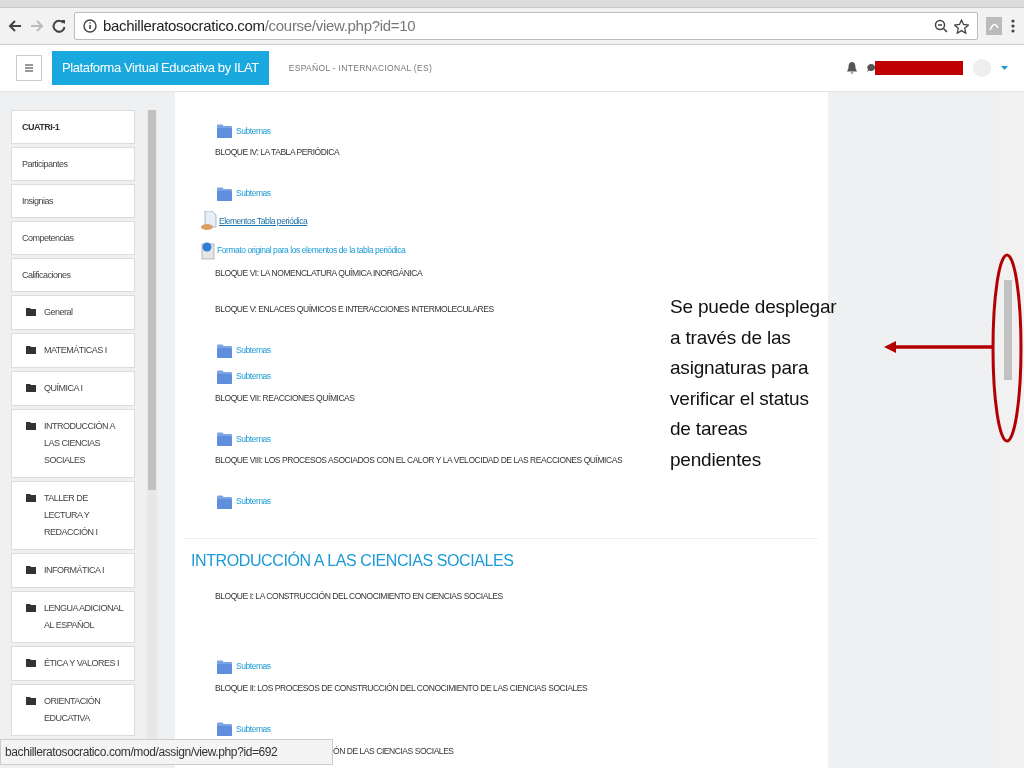  Describe the element at coordinates (961, 26) in the screenshot. I see `star-icon` at that location.